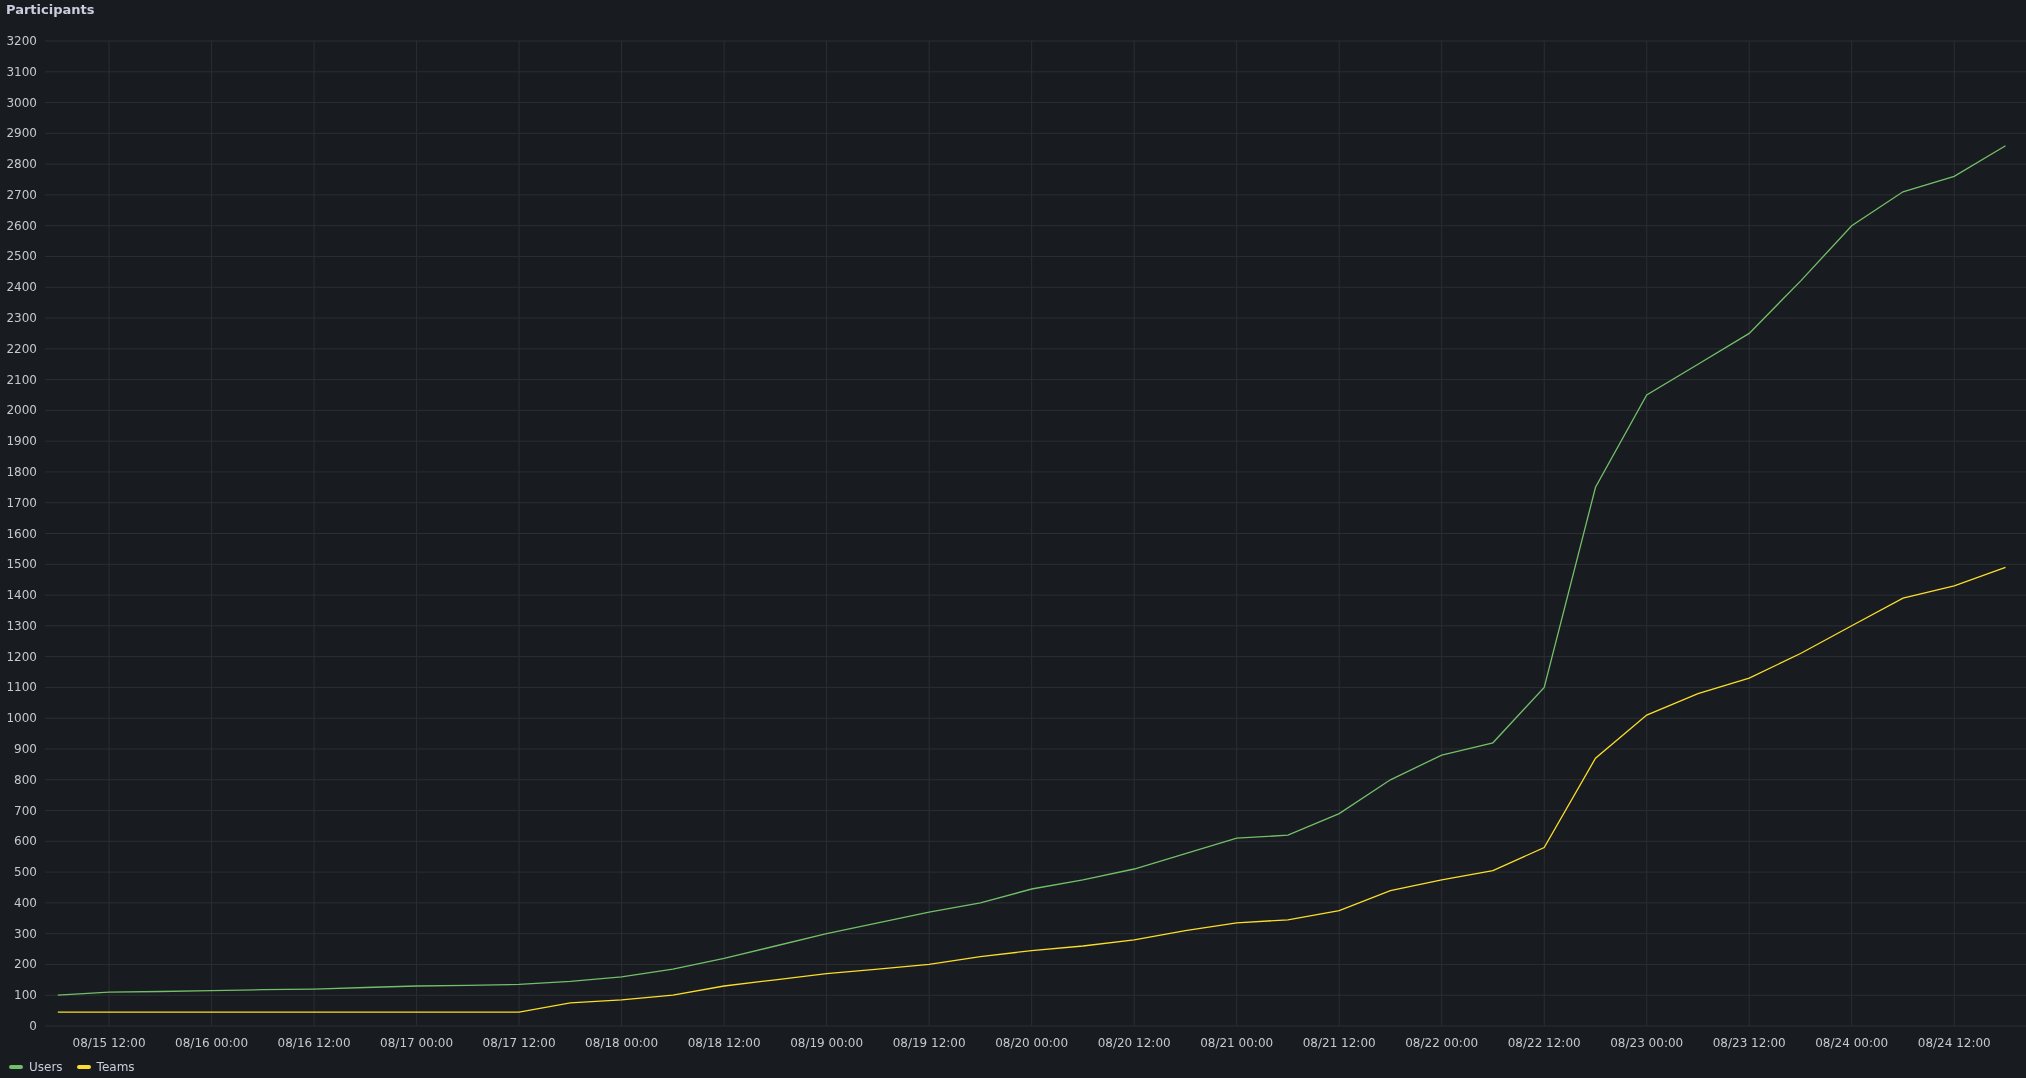  I want to click on x-tick-label: 08/22 00:00, so click(1442, 1043).